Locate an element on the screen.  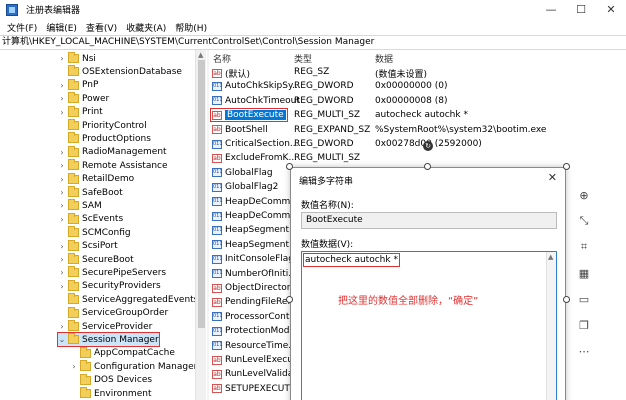
tree-item: DOS Devices is located at coordinates (111, 380).